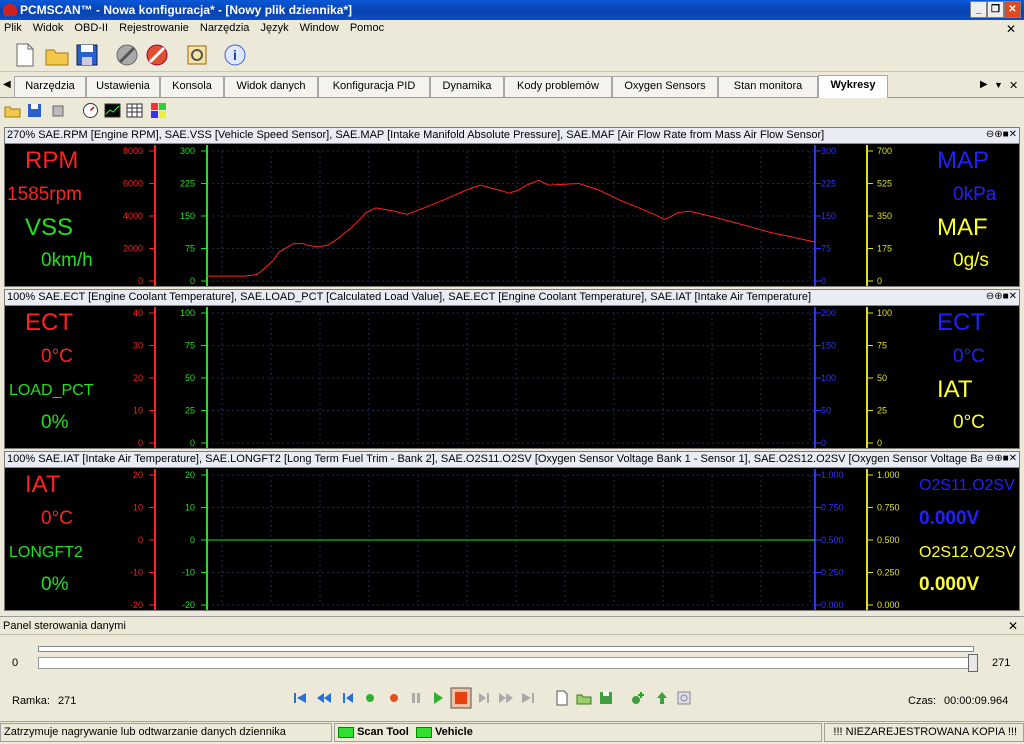 Image resolution: width=1024 pixels, height=744 pixels. What do you see at coordinates (25, 55) in the screenshot?
I see `new-file-icon` at bounding box center [25, 55].